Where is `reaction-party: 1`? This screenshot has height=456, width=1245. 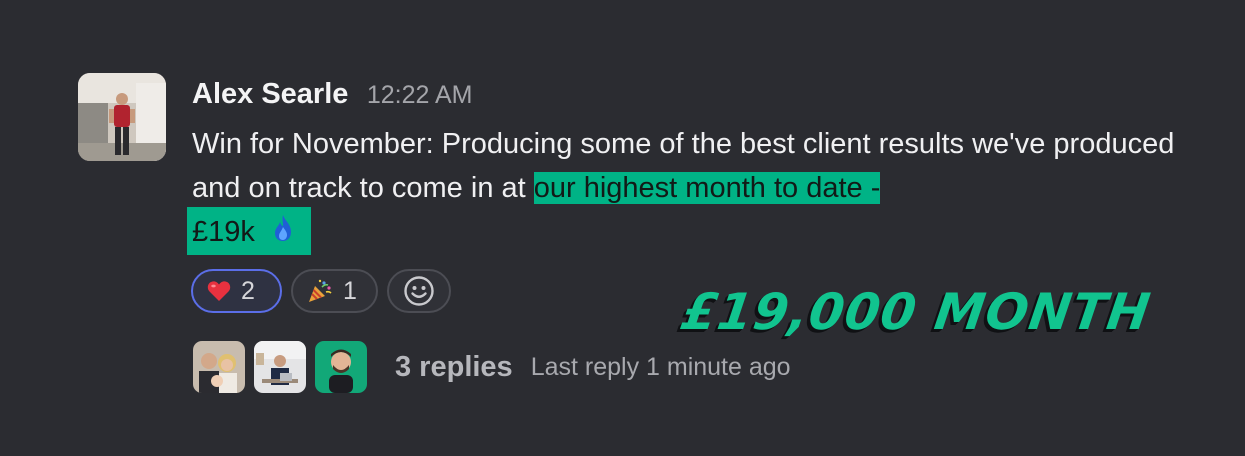
reaction-party: 1 is located at coordinates (334, 291).